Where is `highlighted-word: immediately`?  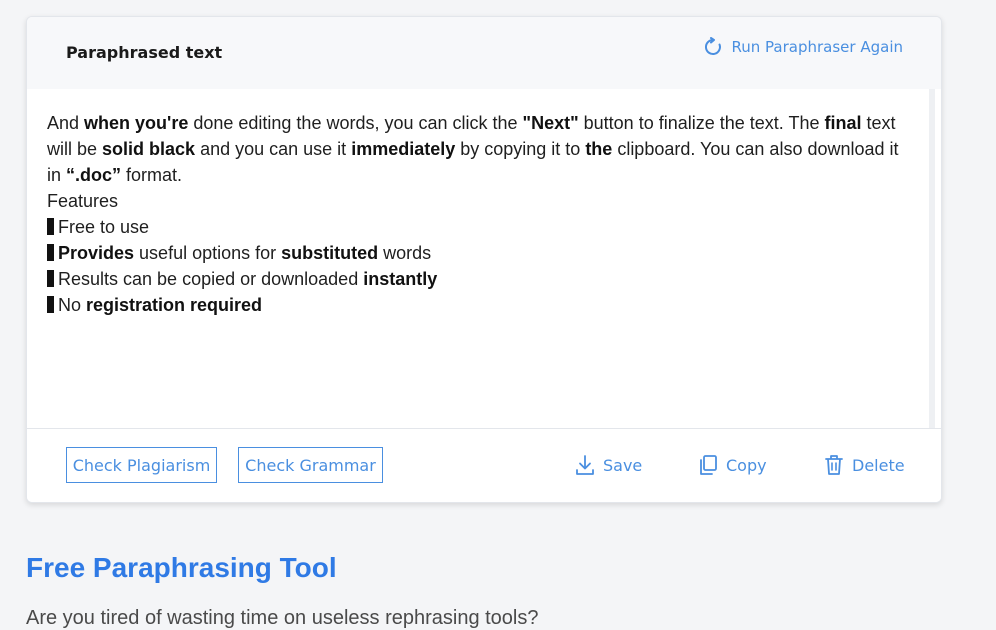
highlighted-word: immediately is located at coordinates (403, 149).